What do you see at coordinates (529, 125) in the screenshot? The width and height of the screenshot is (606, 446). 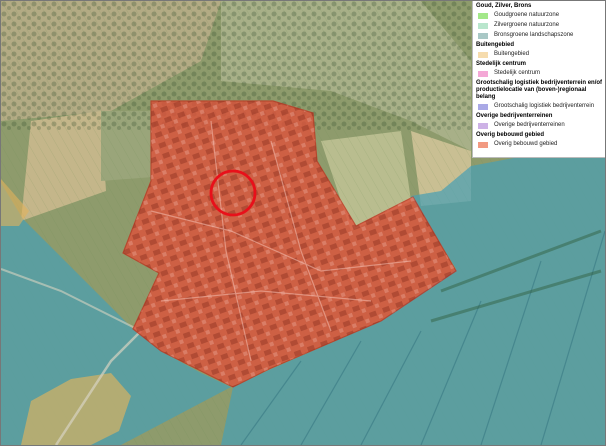 I see `legend-label: Overige bedrijventerreinen` at bounding box center [529, 125].